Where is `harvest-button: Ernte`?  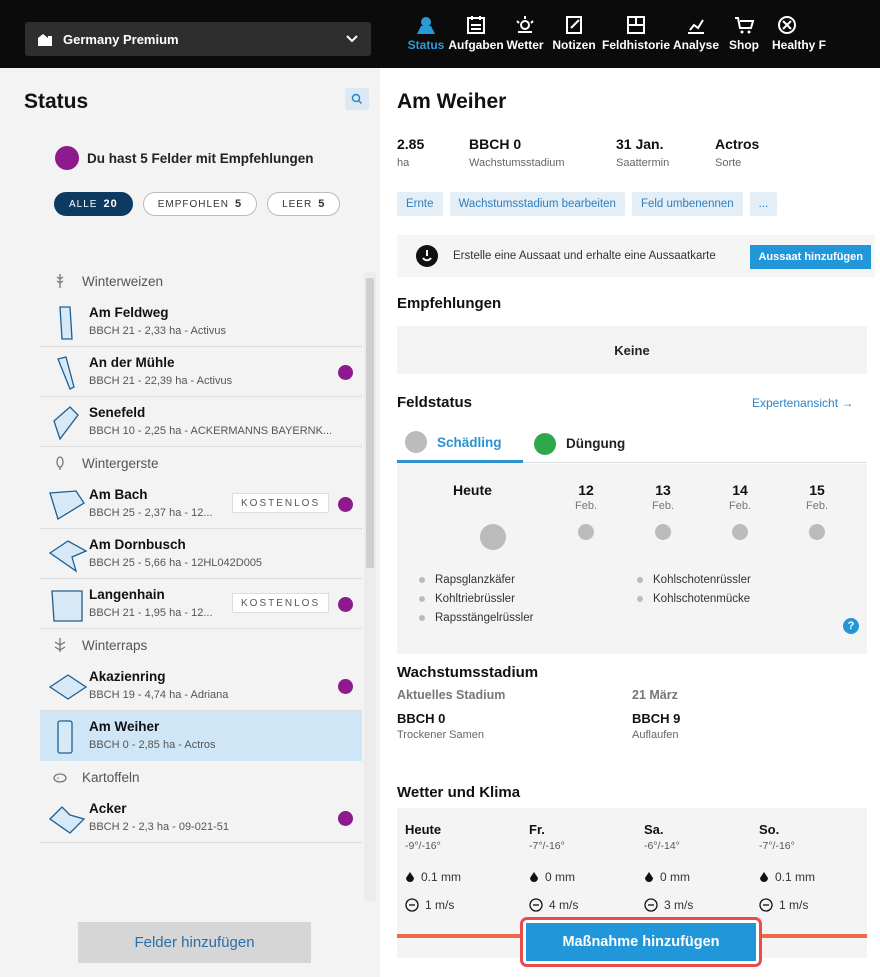
harvest-button: Ernte is located at coordinates (420, 204).